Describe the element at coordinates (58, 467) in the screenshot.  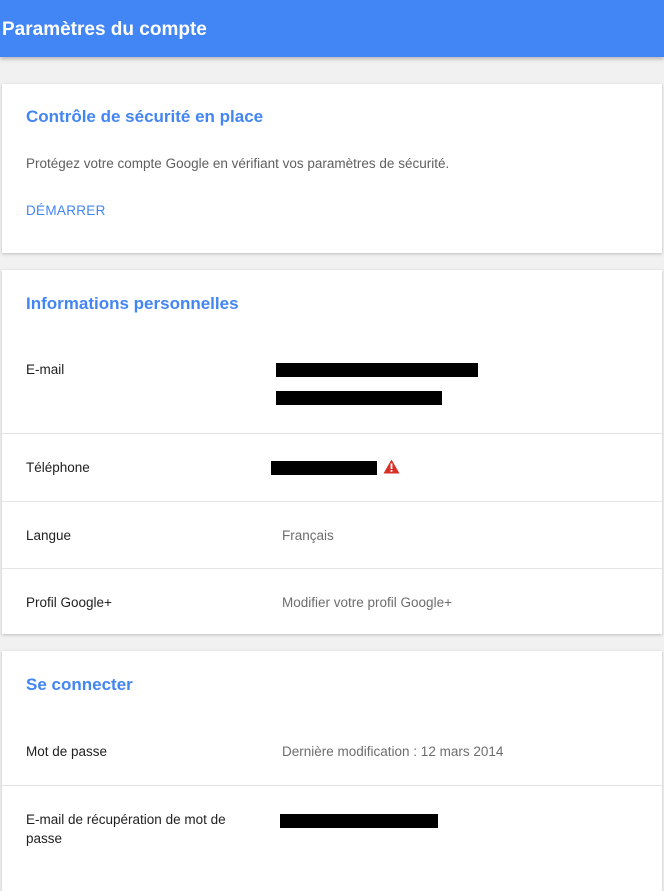
I see `phone-label: Téléphone` at that location.